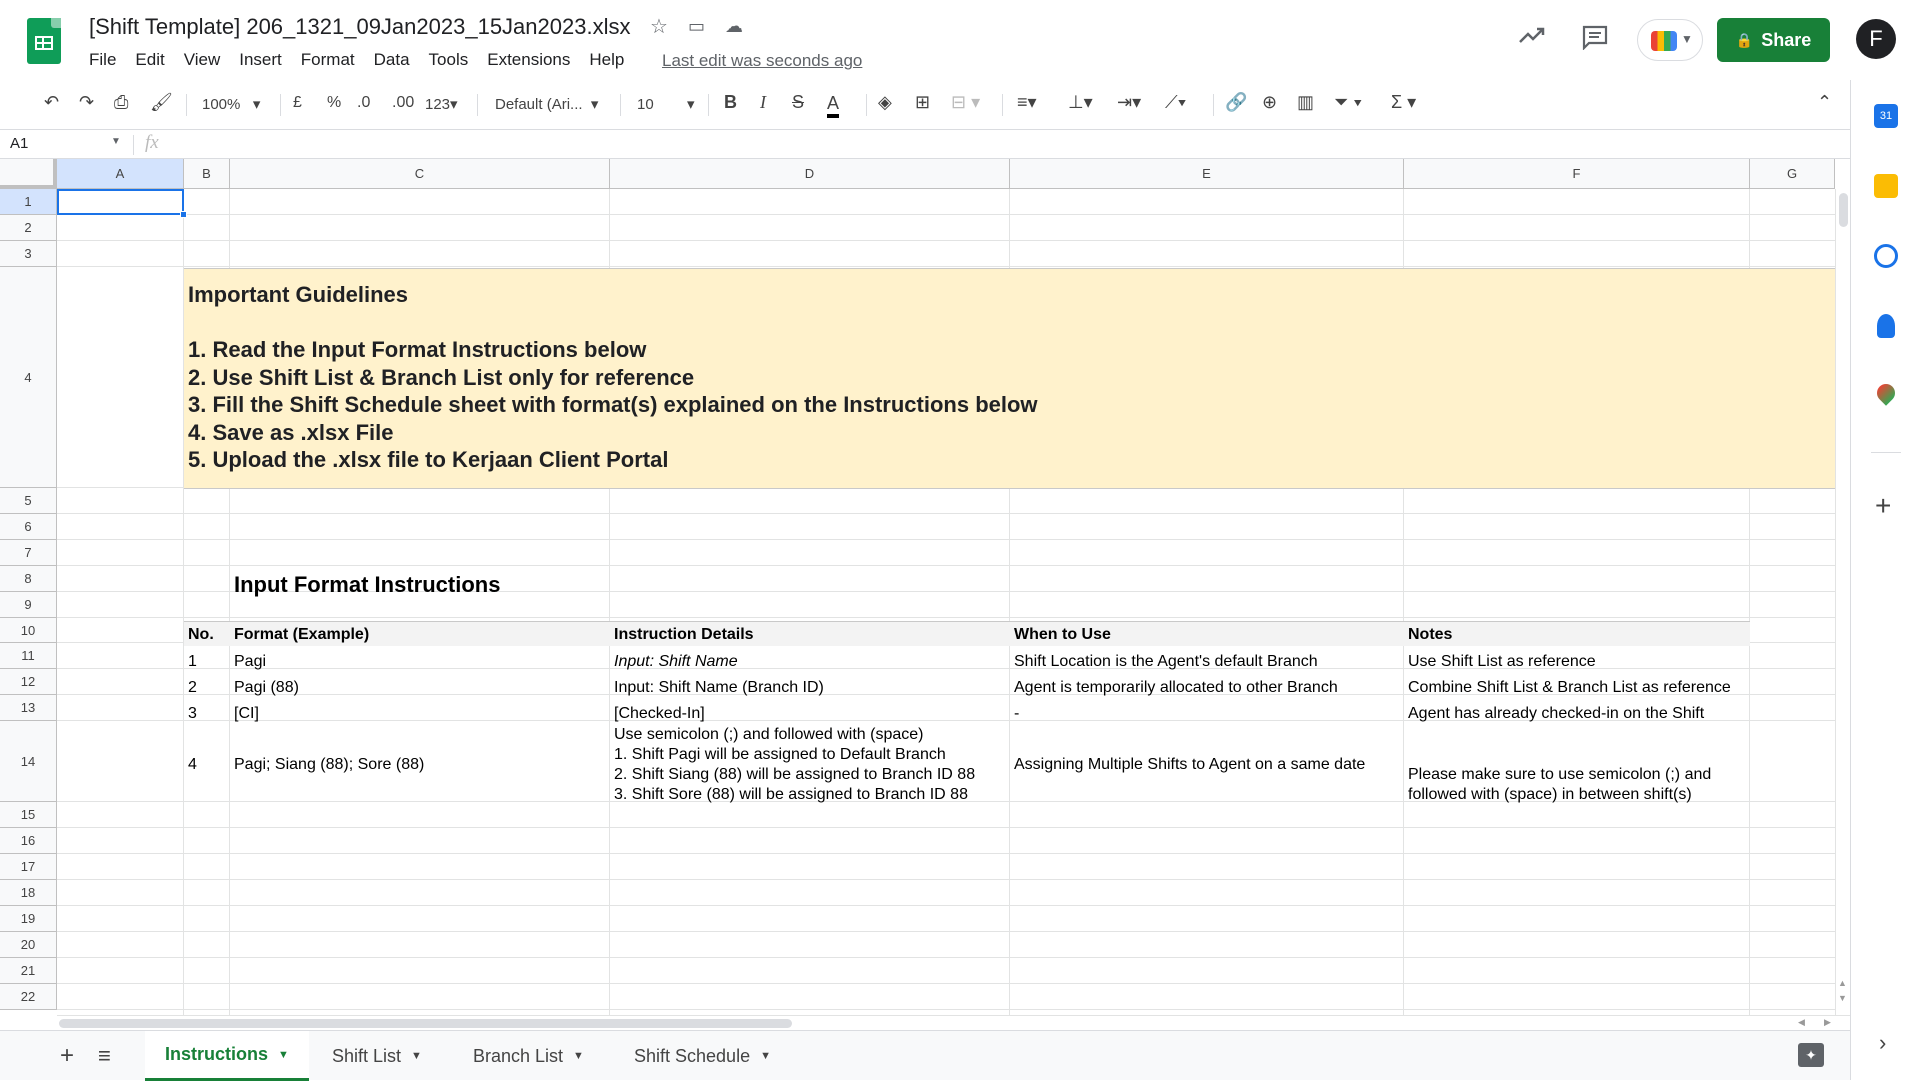  I want to click on row-header-11: 11, so click(28, 656).